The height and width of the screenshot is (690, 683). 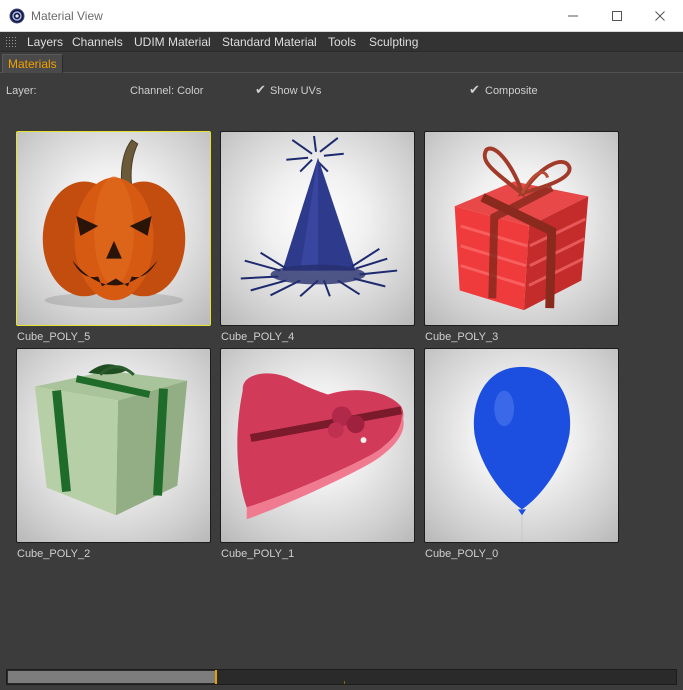 I want to click on channel-label: Channel: Color, so click(x=166, y=91).